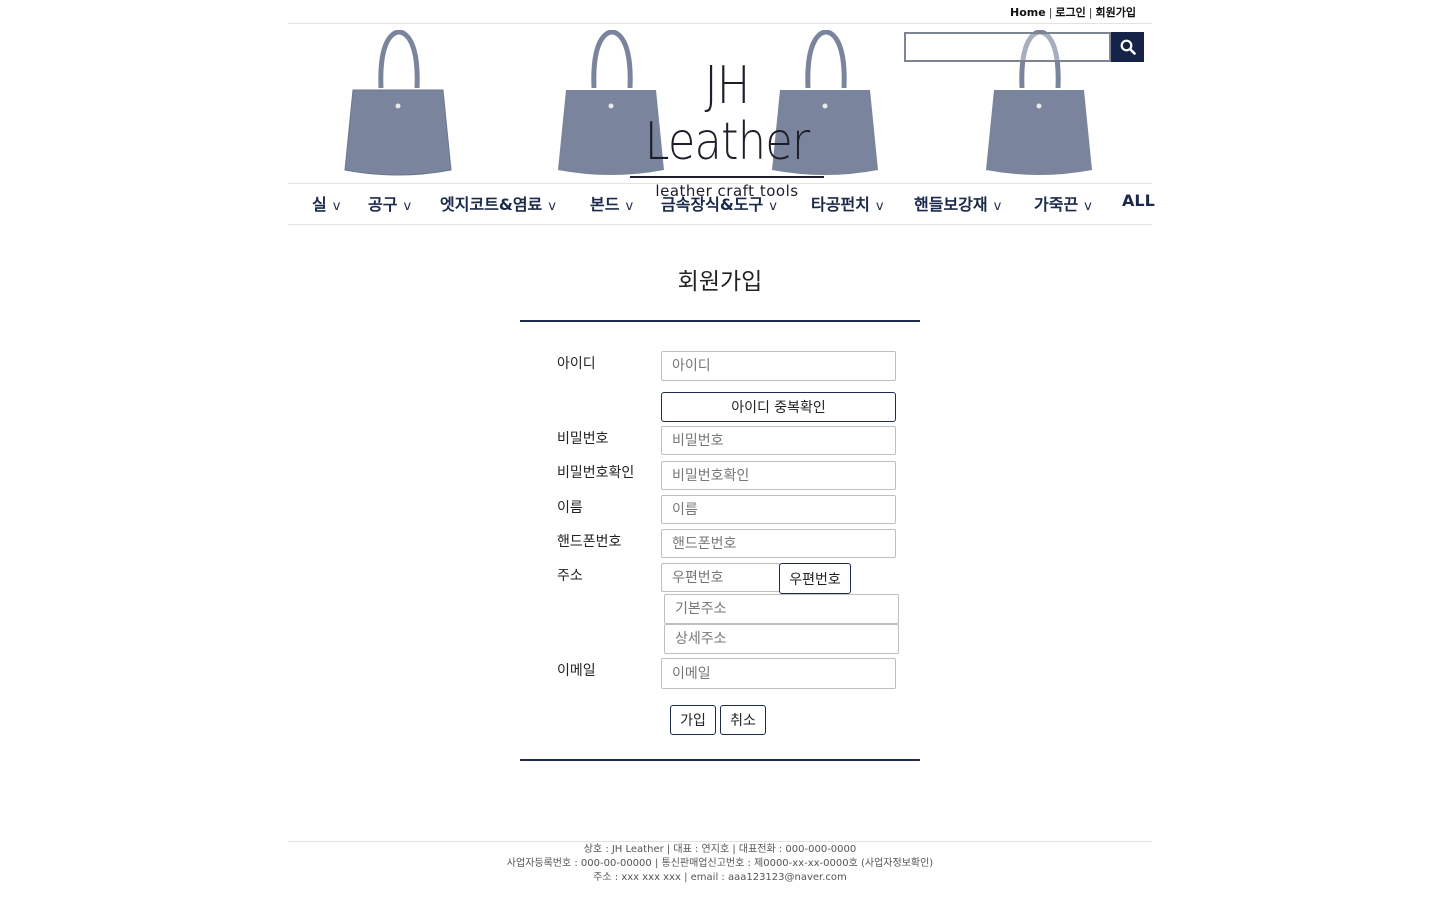  What do you see at coordinates (778, 543) in the screenshot?
I see `phone-input` at bounding box center [778, 543].